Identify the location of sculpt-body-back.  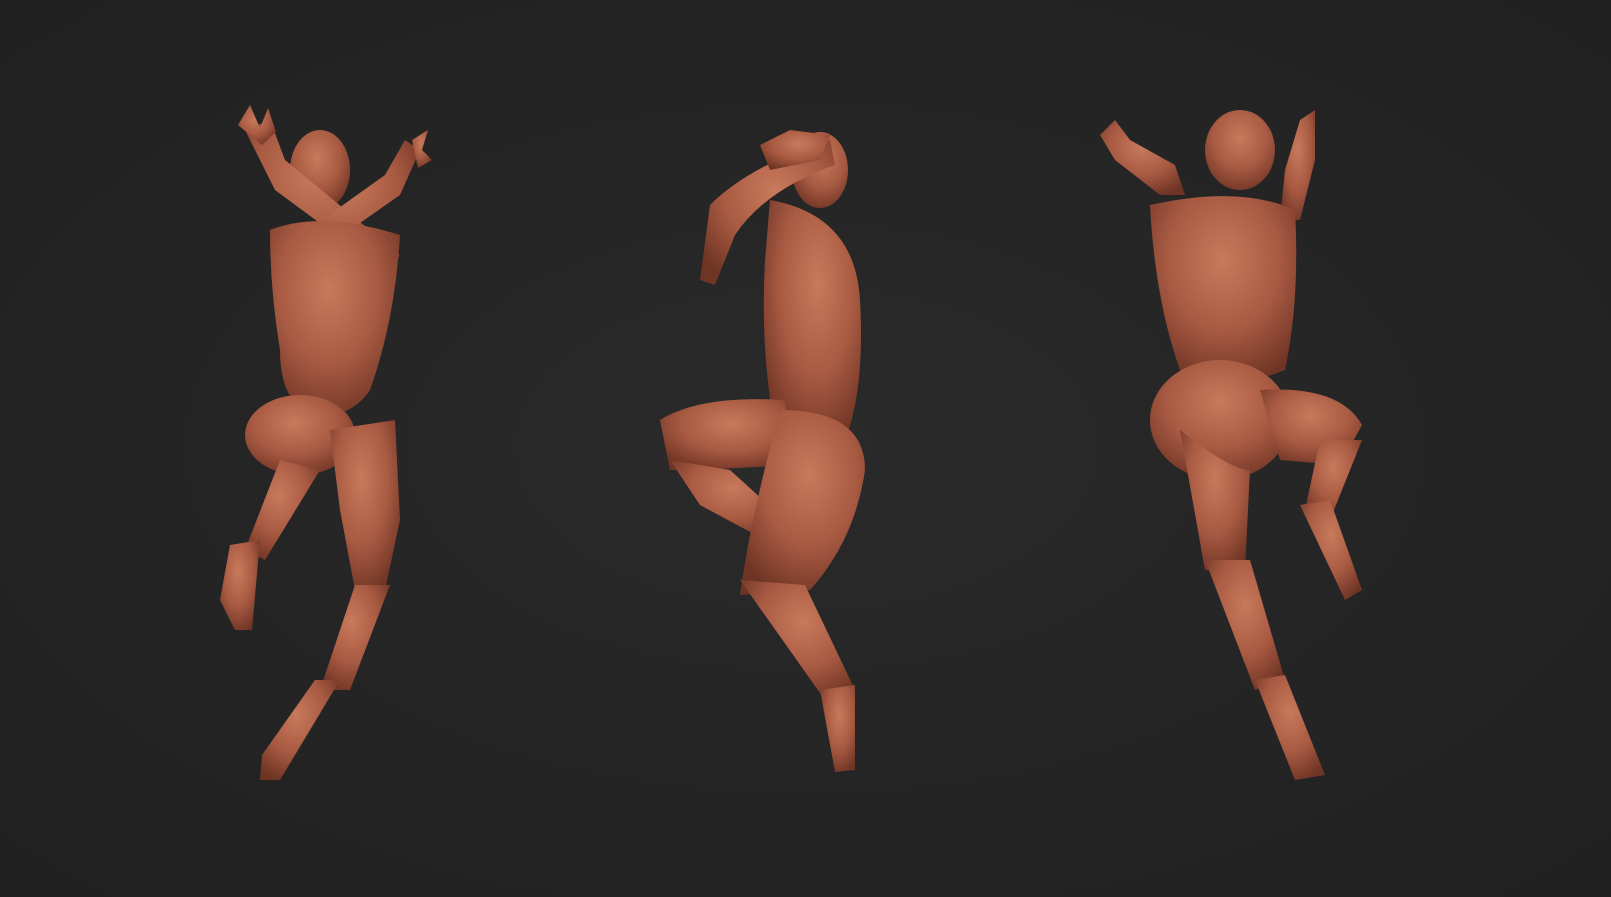
(1231, 445).